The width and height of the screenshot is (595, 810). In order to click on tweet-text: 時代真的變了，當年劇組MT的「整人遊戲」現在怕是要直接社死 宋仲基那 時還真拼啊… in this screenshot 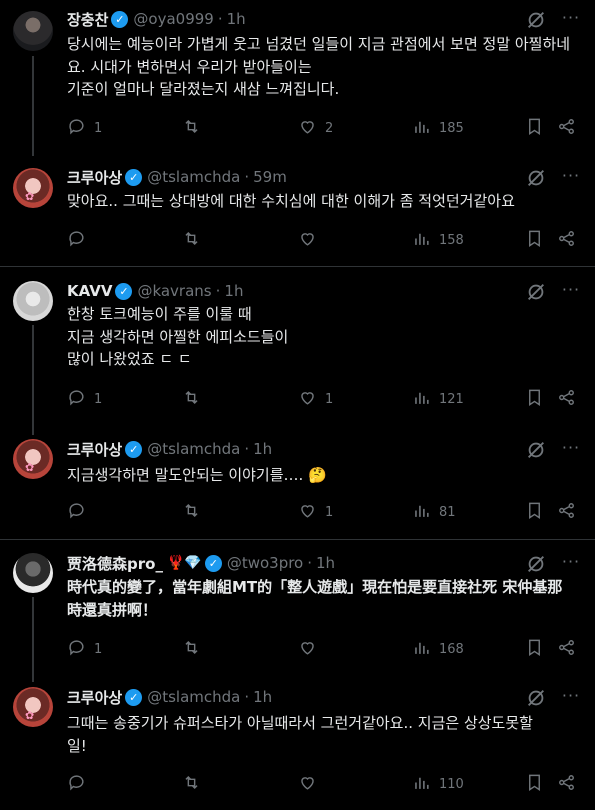, I will do `click(315, 598)`.